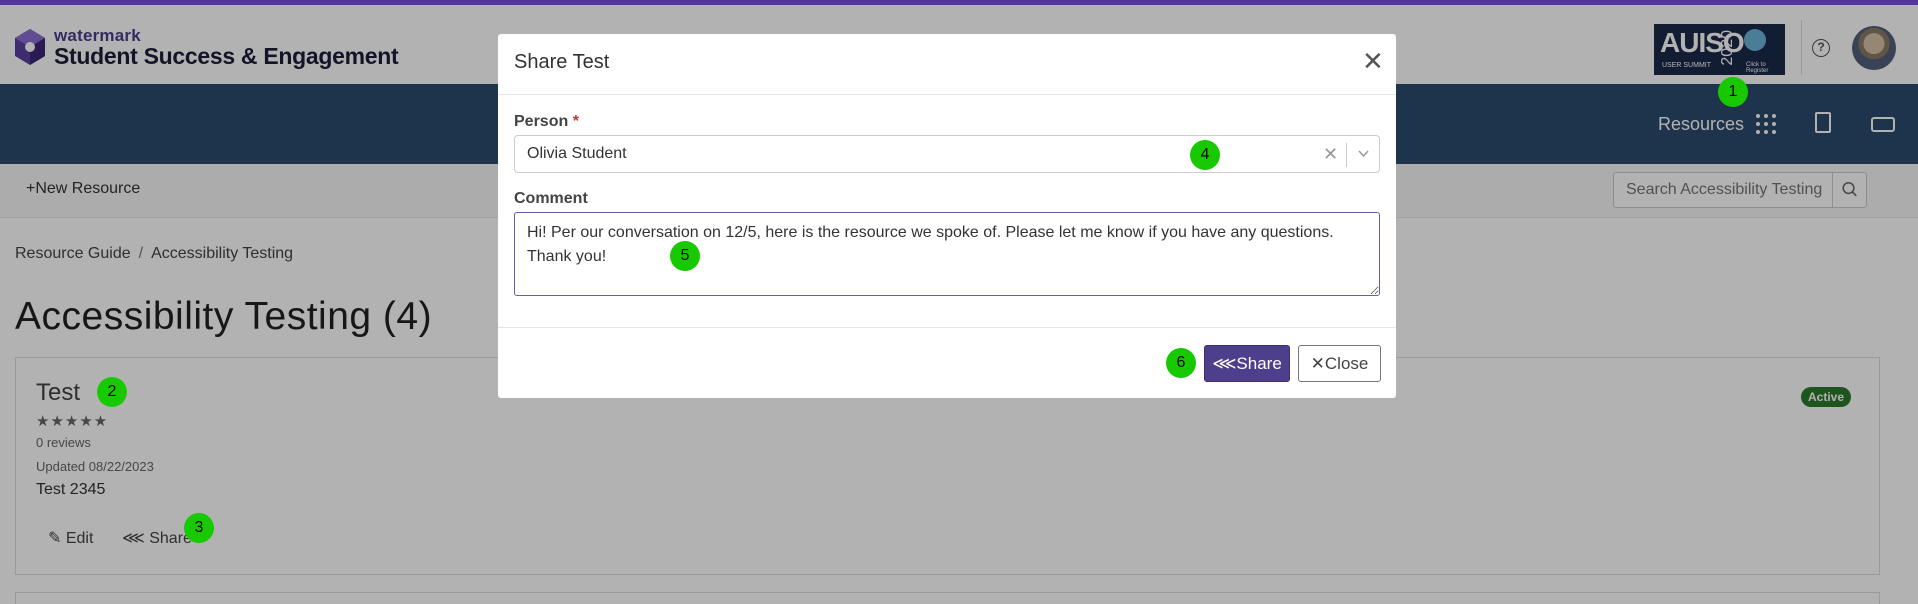 This screenshot has width=1918, height=604. I want to click on step-marker-1: 1, so click(1733, 92).